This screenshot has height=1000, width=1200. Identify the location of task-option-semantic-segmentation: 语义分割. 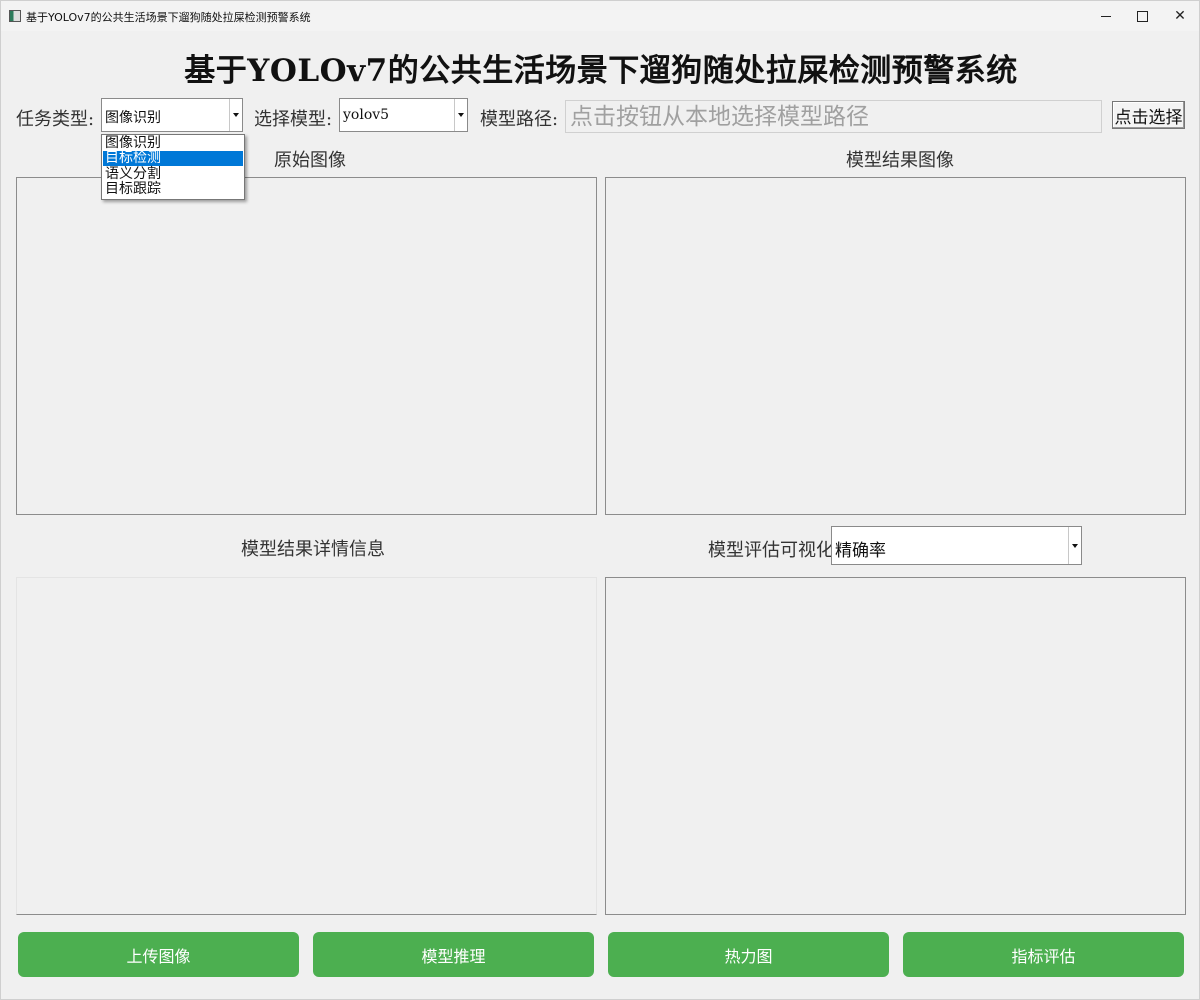
(173, 174).